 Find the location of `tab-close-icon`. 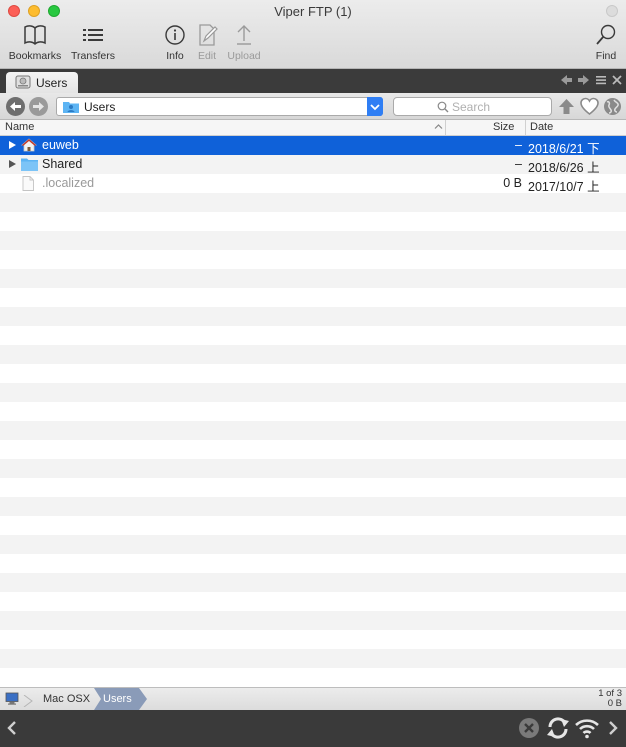

tab-close-icon is located at coordinates (617, 81).